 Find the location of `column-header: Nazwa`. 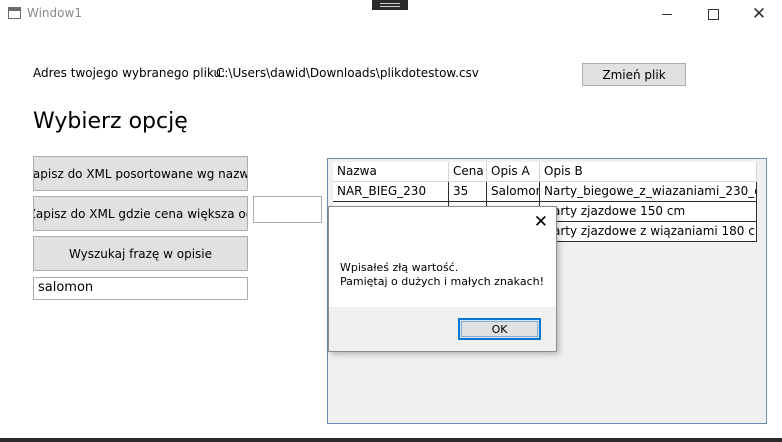

column-header: Nazwa is located at coordinates (391, 172).